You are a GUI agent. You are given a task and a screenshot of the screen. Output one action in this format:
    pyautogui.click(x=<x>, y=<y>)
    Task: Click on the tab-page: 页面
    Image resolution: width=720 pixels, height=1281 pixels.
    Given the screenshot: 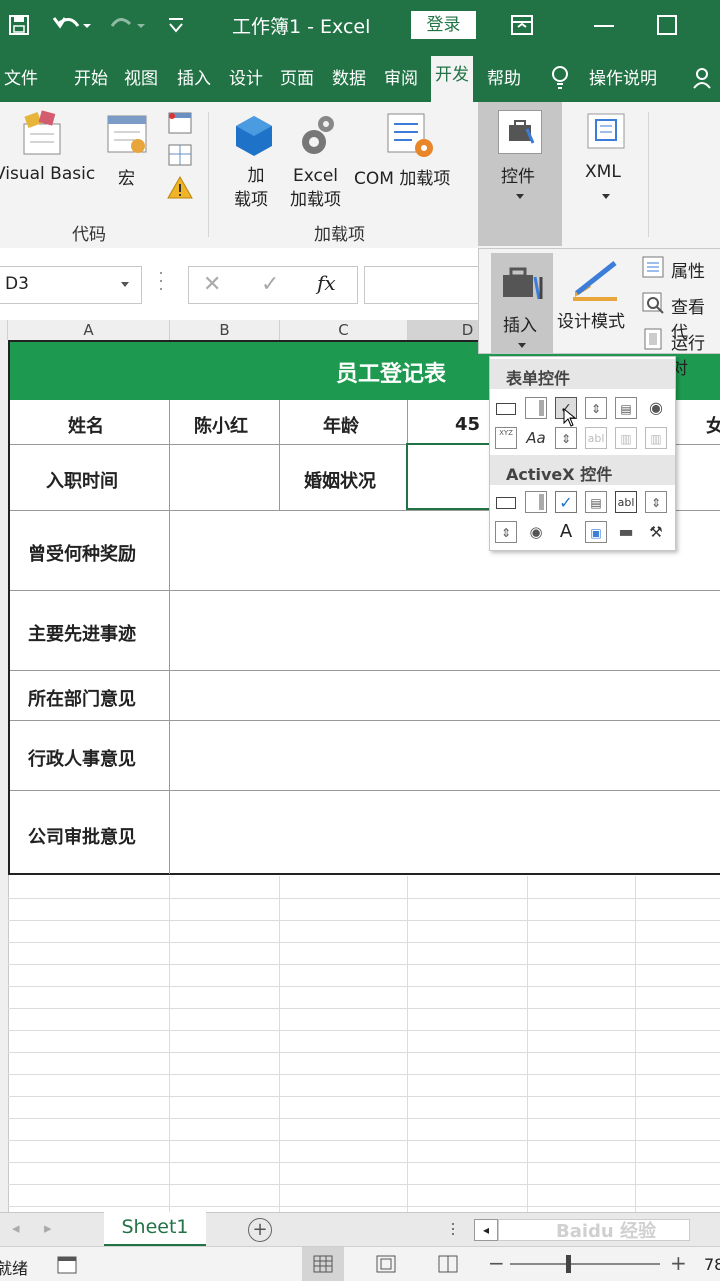 What is the action you would take?
    pyautogui.click(x=297, y=76)
    